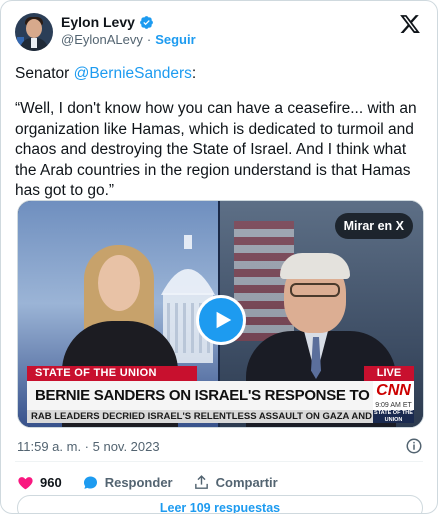 This screenshot has width=438, height=514. What do you see at coordinates (146, 22) in the screenshot?
I see `verified-badge-icon` at bounding box center [146, 22].